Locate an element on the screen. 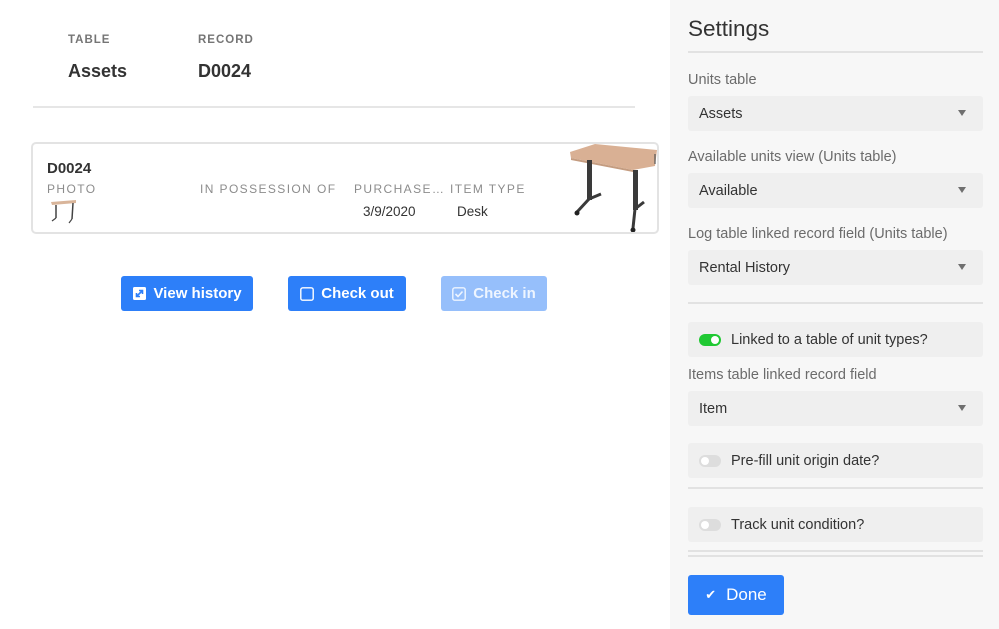 Image resolution: width=999 pixels, height=629 pixels. view-history-label: View history is located at coordinates (197, 293).